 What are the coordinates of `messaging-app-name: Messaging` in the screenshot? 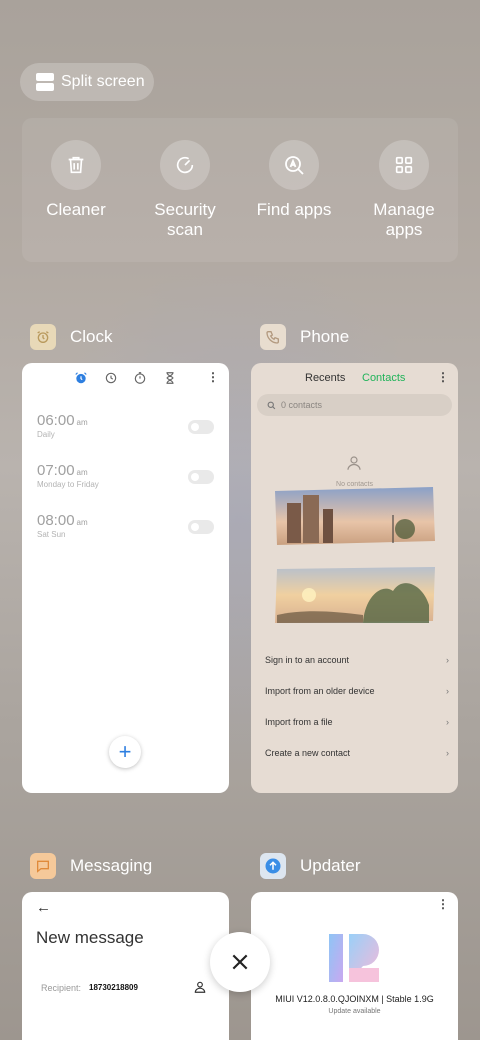 It's located at (111, 865).